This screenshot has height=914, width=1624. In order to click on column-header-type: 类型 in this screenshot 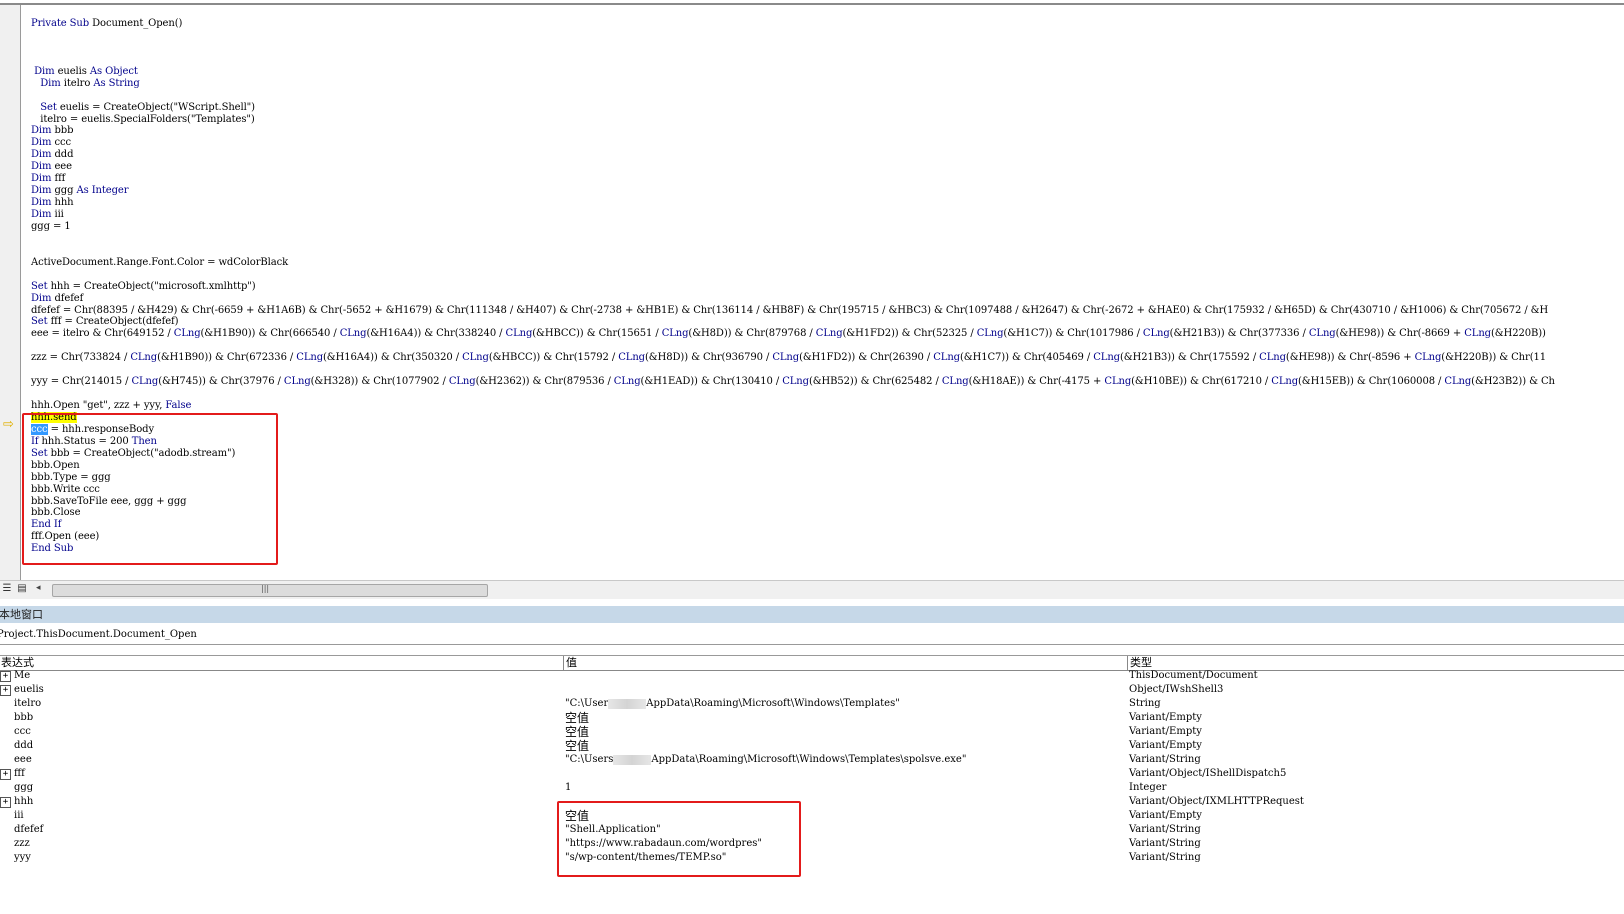, I will do `click(1141, 663)`.